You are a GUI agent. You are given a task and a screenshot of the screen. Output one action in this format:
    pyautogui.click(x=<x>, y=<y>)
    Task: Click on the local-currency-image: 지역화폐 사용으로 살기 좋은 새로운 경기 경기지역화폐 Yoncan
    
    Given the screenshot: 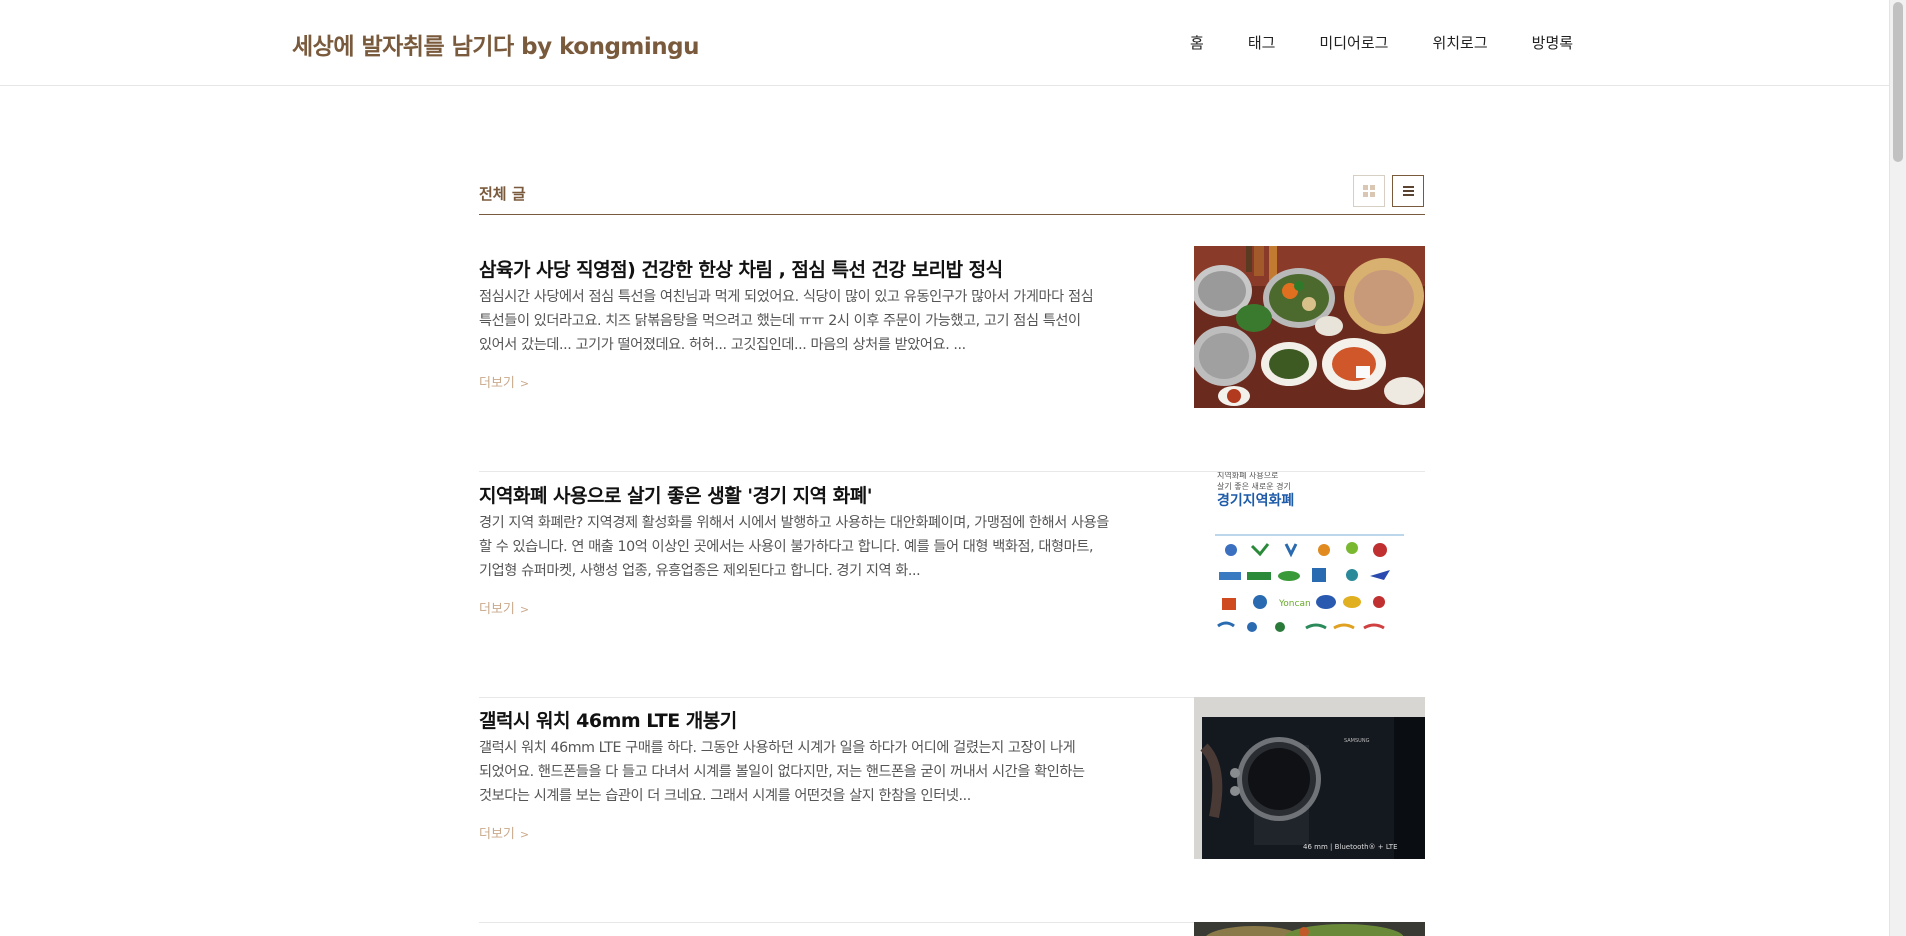 What is the action you would take?
    pyautogui.click(x=1309, y=553)
    